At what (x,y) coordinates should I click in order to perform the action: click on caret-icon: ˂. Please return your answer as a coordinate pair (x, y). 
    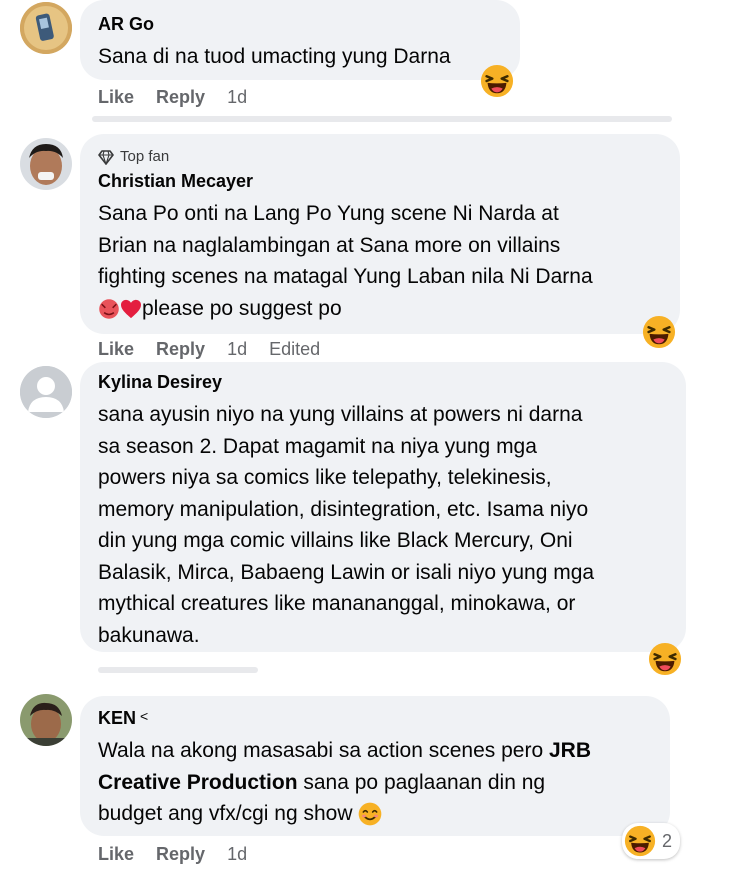
    Looking at the image, I should click on (144, 716).